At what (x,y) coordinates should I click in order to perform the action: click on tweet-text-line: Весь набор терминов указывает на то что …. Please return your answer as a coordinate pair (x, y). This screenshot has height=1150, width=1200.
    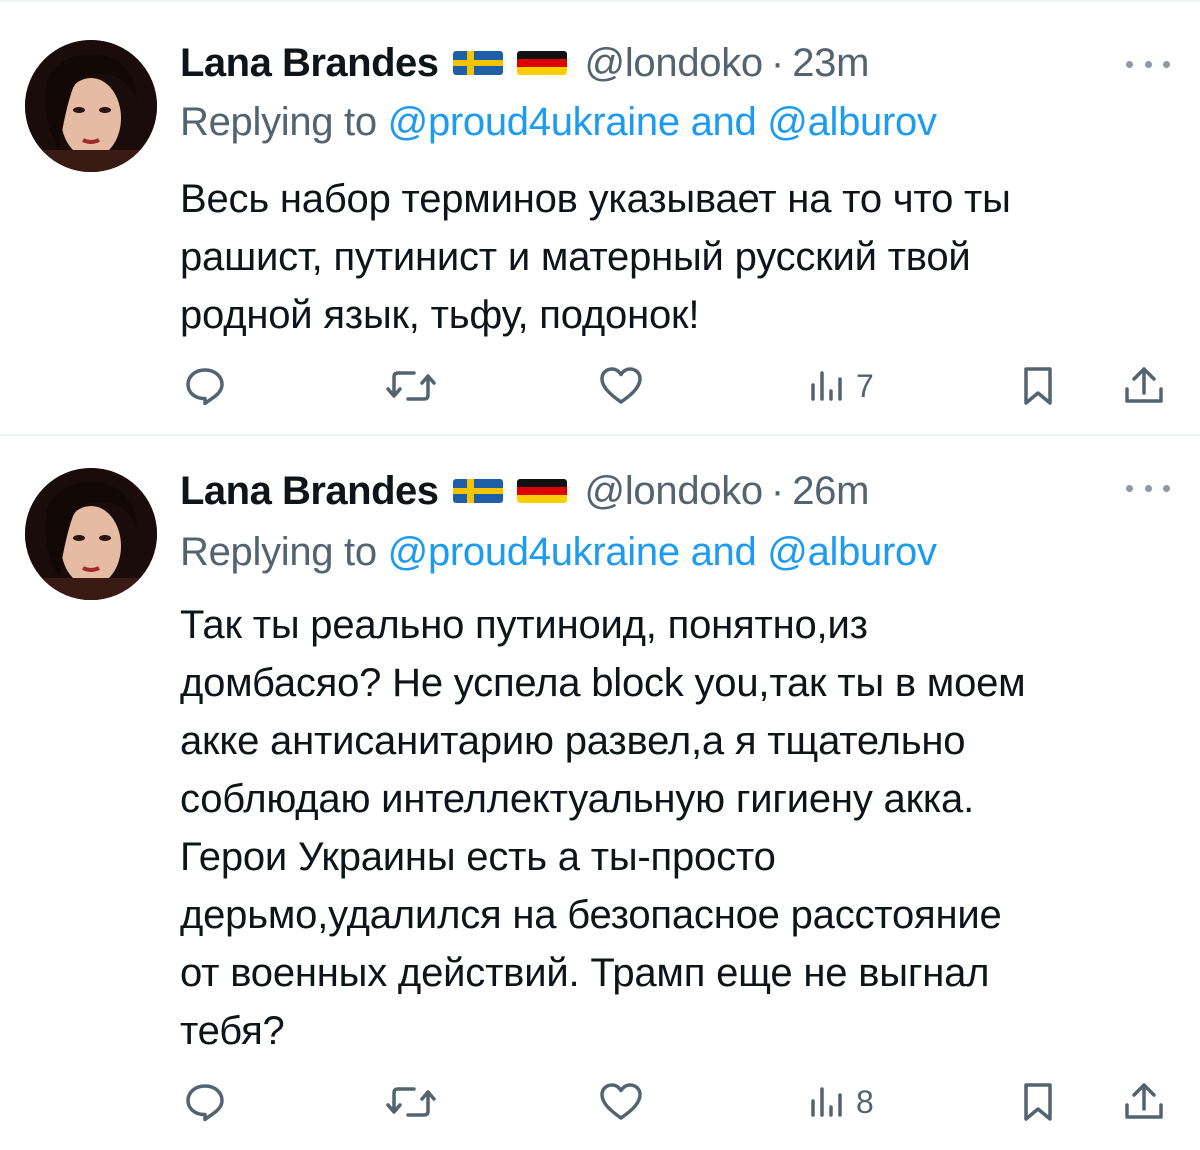
    Looking at the image, I should click on (595, 199).